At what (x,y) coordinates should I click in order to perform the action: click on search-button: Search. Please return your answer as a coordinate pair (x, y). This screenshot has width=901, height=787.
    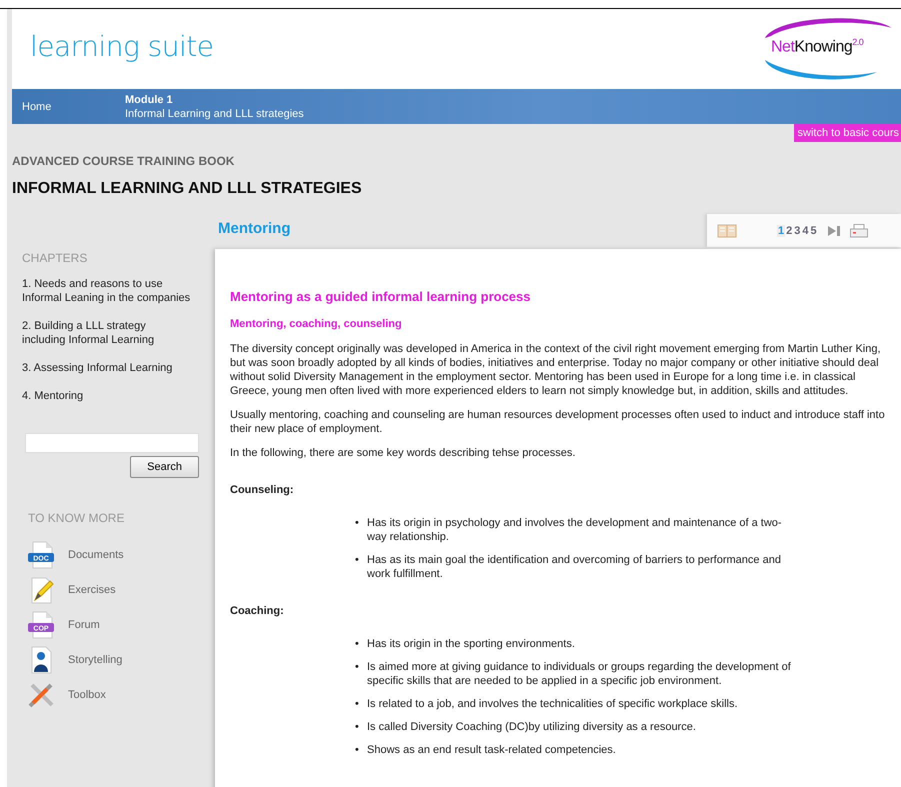
    Looking at the image, I should click on (164, 467).